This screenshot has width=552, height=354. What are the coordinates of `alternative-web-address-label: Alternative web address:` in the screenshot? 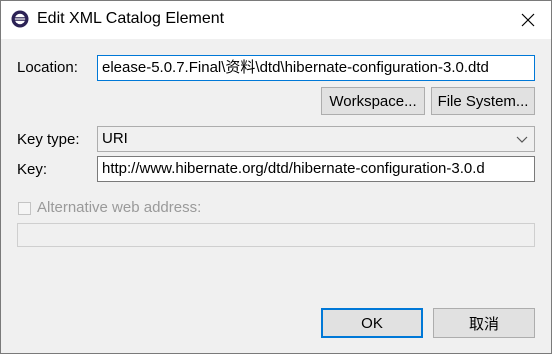 It's located at (119, 207).